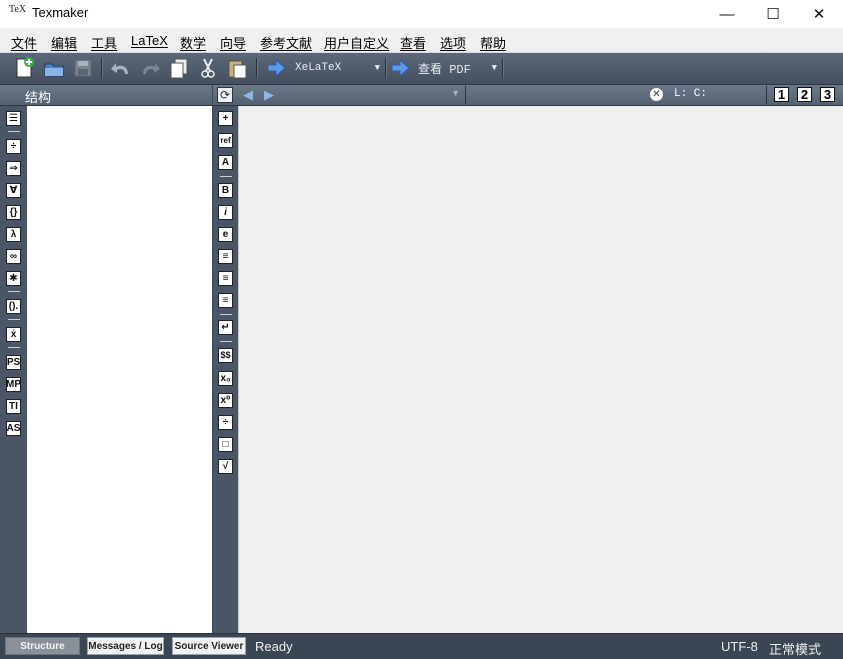 Image resolution: width=843 pixels, height=659 pixels. Describe the element at coordinates (739, 646) in the screenshot. I see `encoding-label: UTF-8` at that location.